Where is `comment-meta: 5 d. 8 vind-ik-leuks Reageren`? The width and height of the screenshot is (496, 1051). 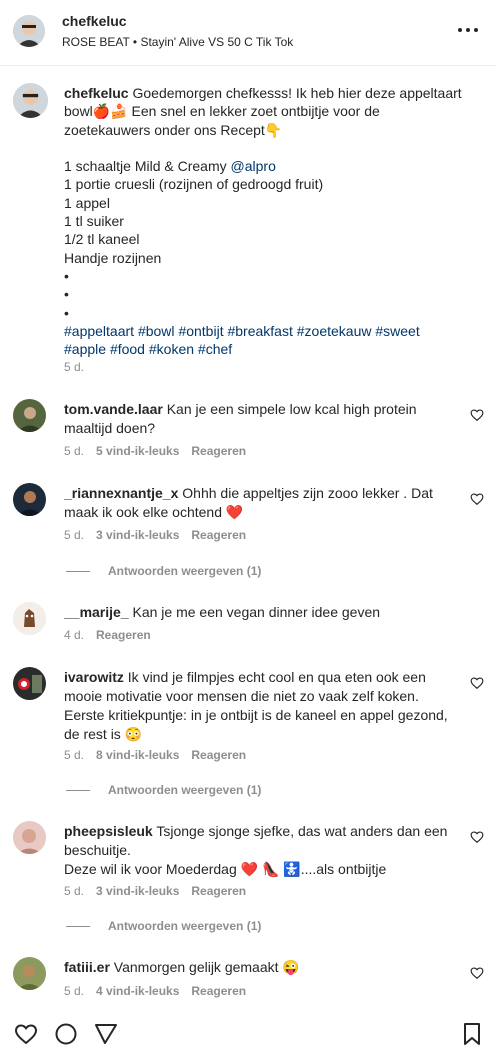 comment-meta: 5 d. 8 vind-ik-leuks Reageren is located at coordinates (161, 755).